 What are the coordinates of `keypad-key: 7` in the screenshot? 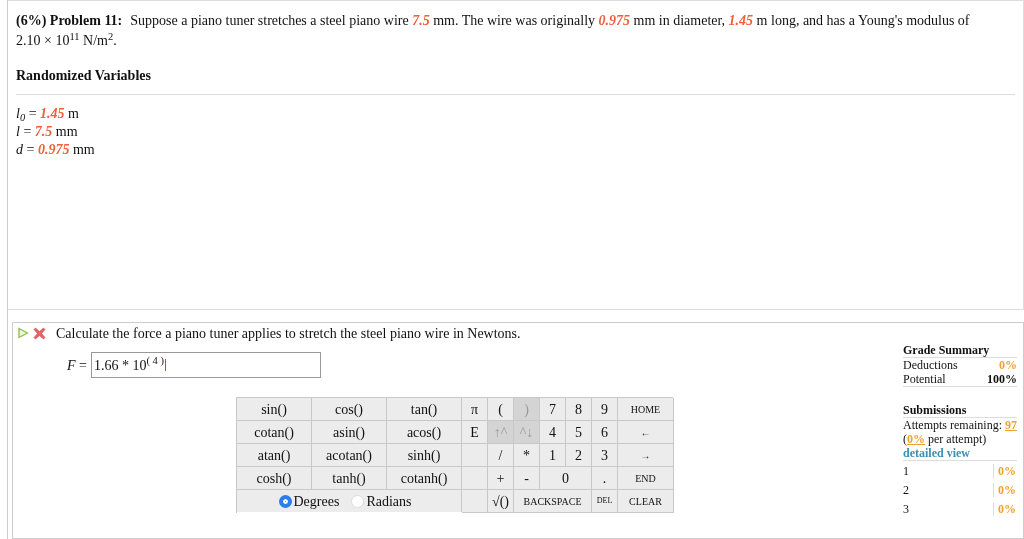 It's located at (553, 409).